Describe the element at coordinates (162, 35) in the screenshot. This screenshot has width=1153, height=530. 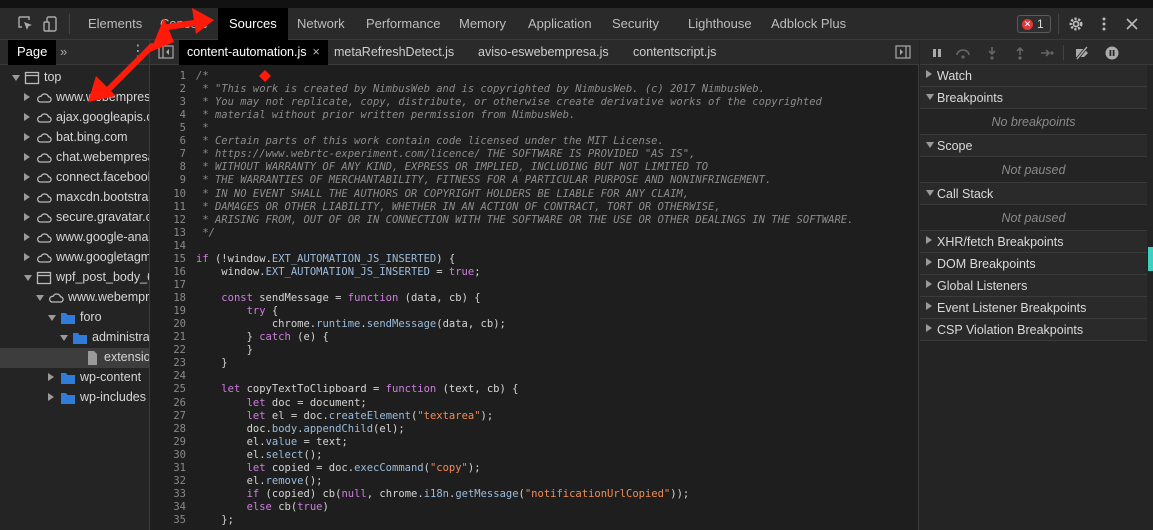
I see `arrow-tail-blob` at that location.